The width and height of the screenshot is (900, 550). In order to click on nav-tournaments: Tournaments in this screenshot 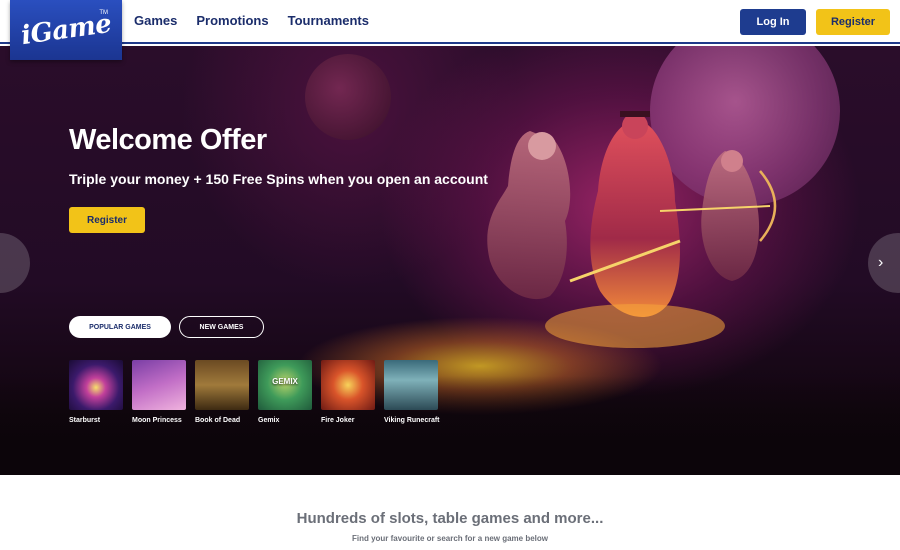, I will do `click(328, 20)`.